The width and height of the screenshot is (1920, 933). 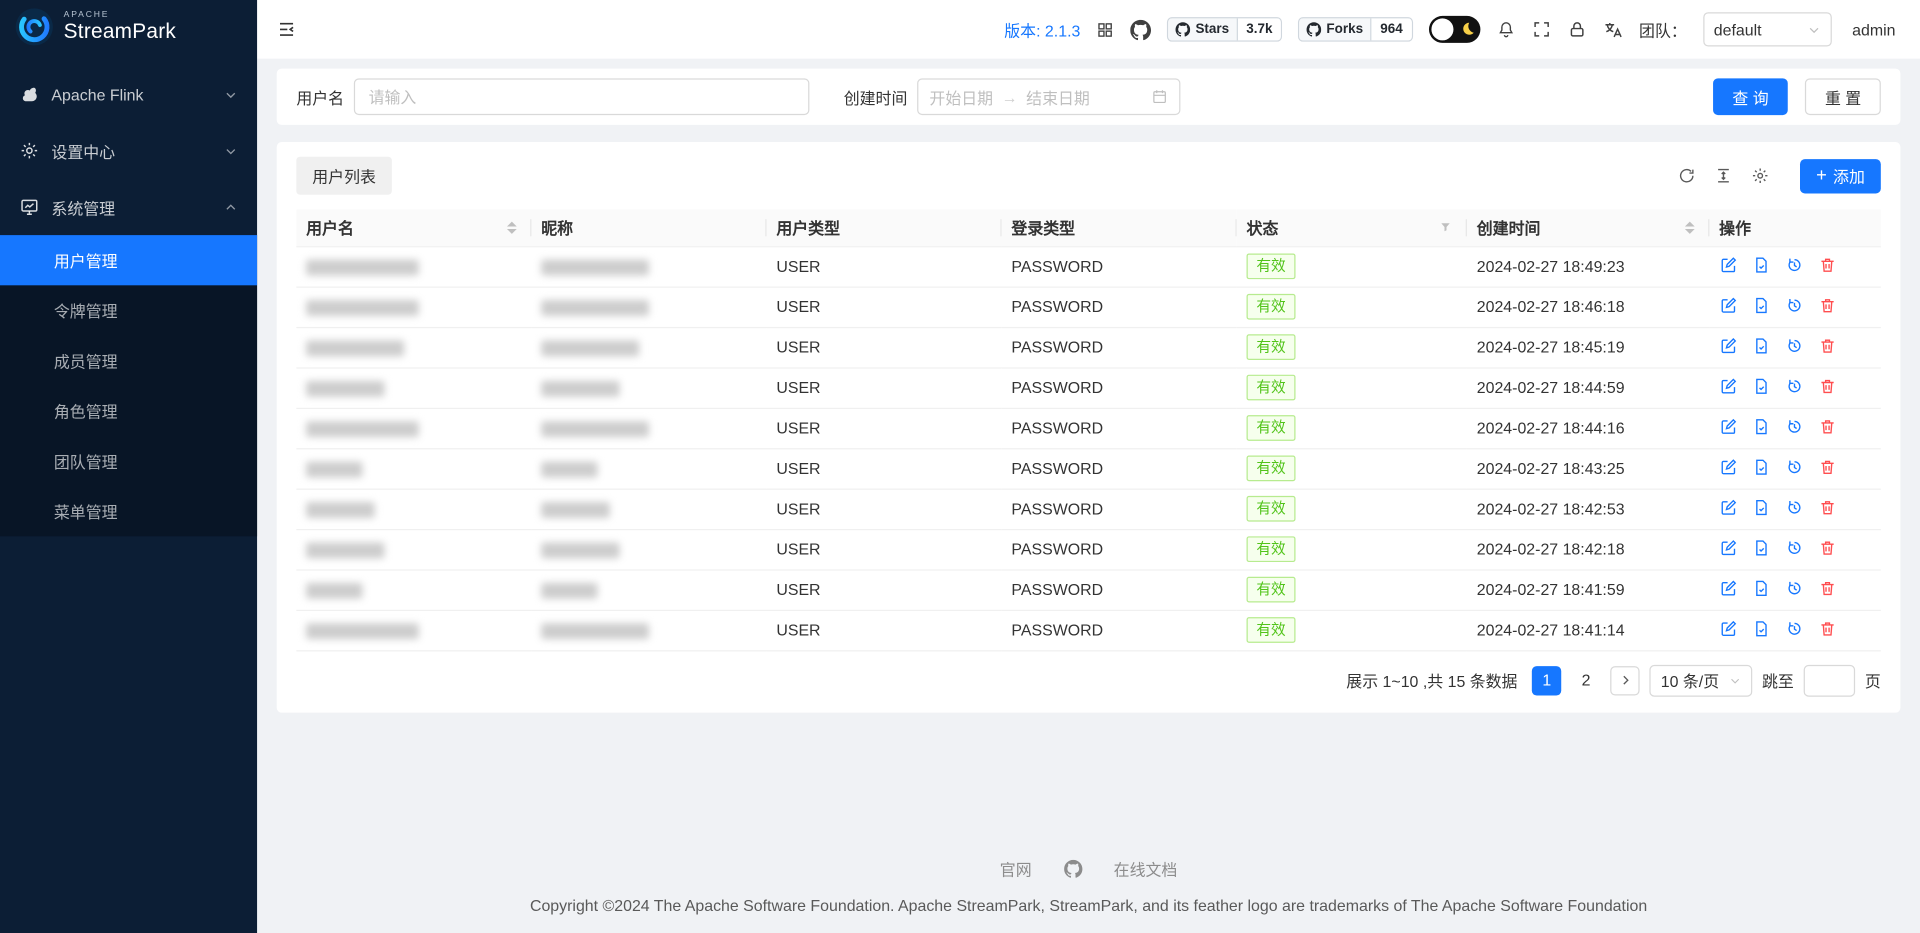 I want to click on sidebar-item-team-management: 团队管理, so click(x=128, y=461).